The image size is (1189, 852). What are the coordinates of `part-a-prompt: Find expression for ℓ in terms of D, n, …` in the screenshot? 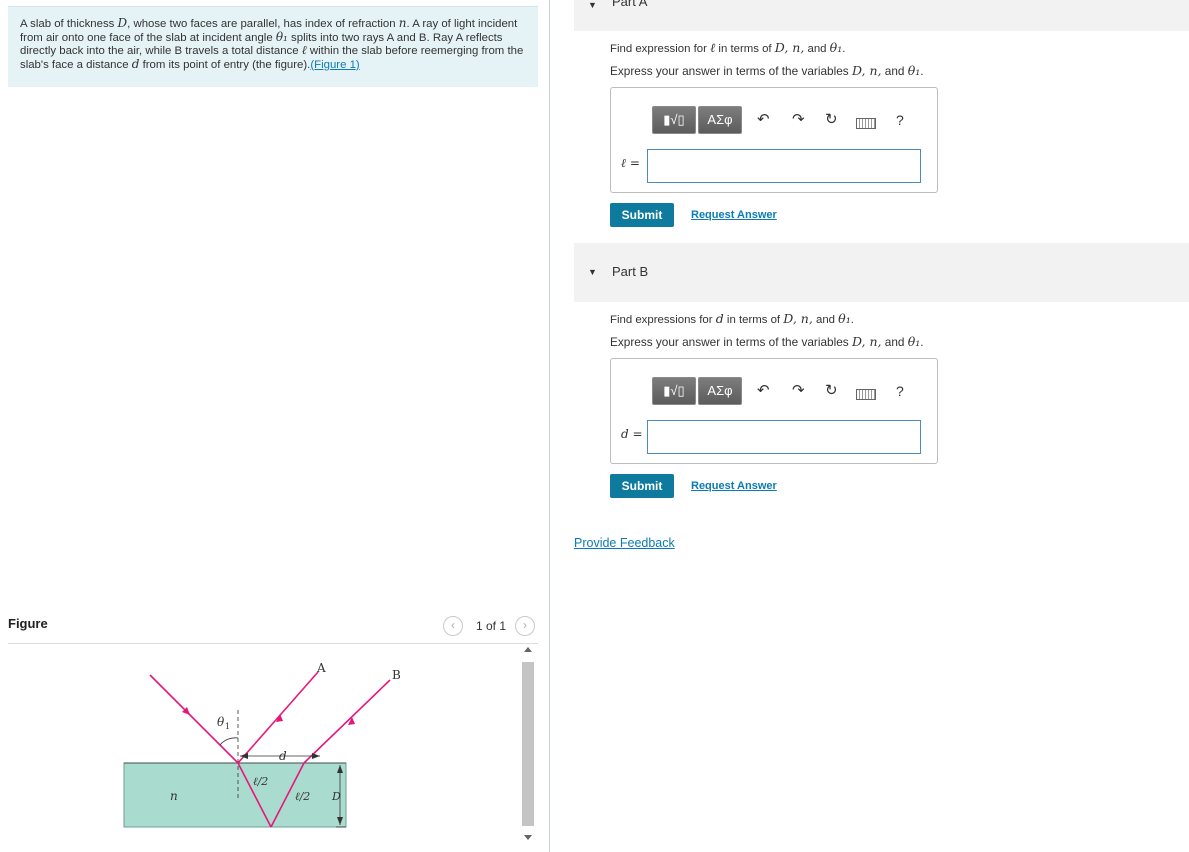 It's located at (728, 47).